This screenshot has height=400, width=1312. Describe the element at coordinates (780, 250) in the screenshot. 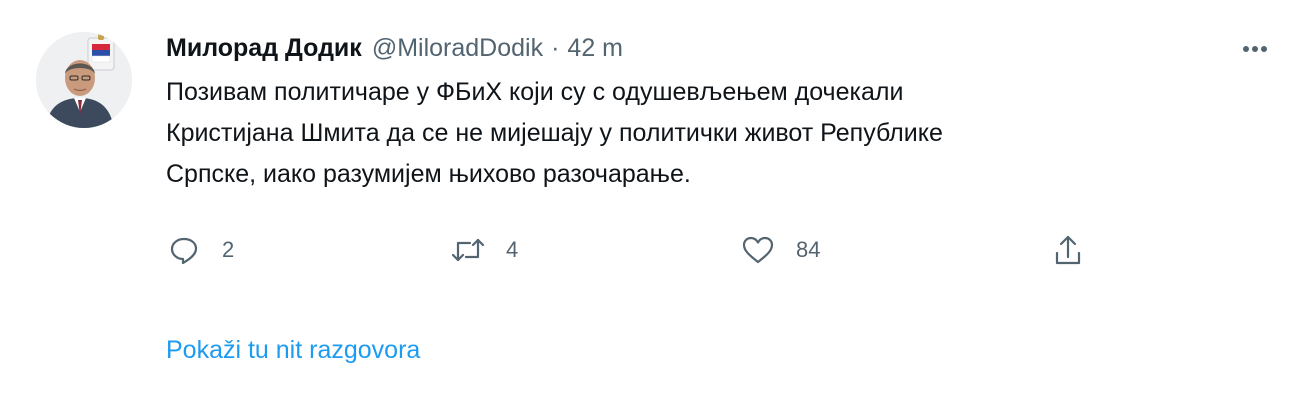

I see `like-button: 84` at that location.